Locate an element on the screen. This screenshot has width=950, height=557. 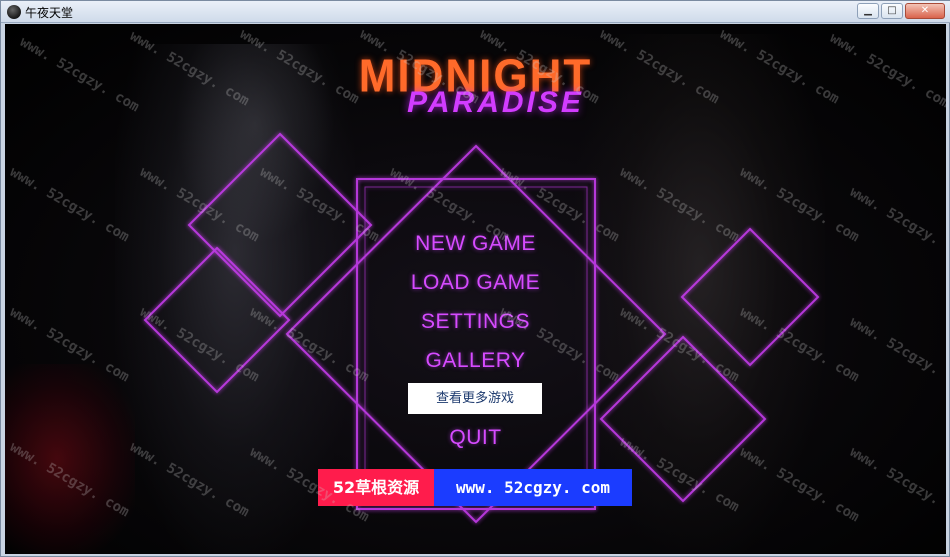
site-url-banner: www. 52cgzy. com is located at coordinates (533, 487).